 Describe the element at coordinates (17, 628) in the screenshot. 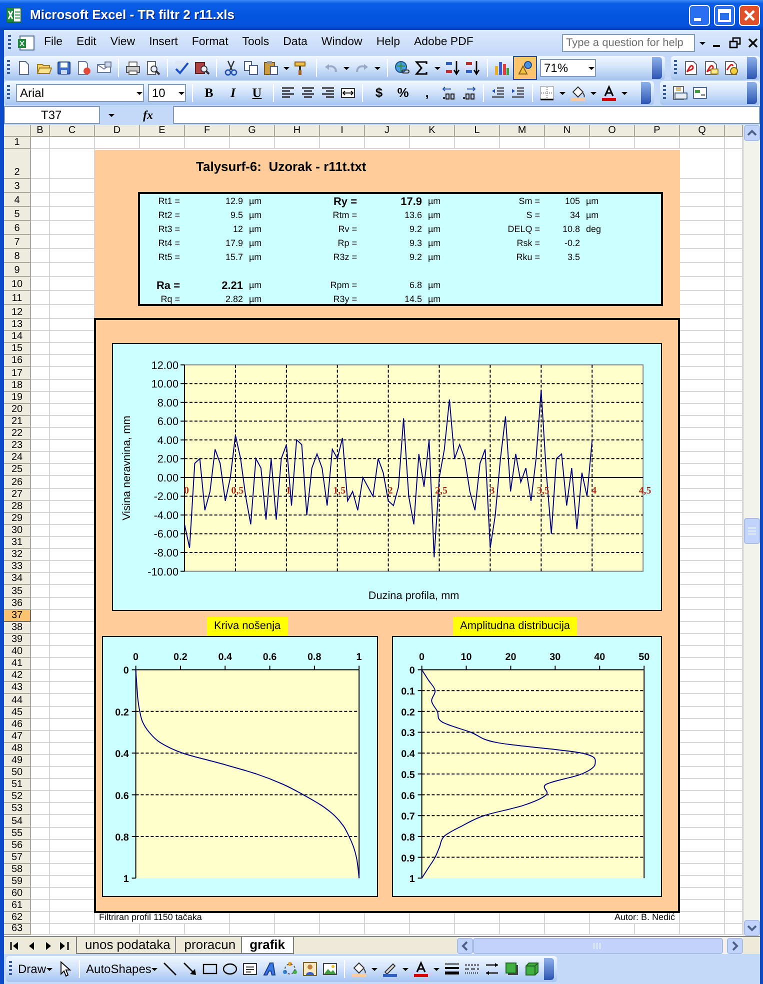

I see `row-header: 38` at that location.